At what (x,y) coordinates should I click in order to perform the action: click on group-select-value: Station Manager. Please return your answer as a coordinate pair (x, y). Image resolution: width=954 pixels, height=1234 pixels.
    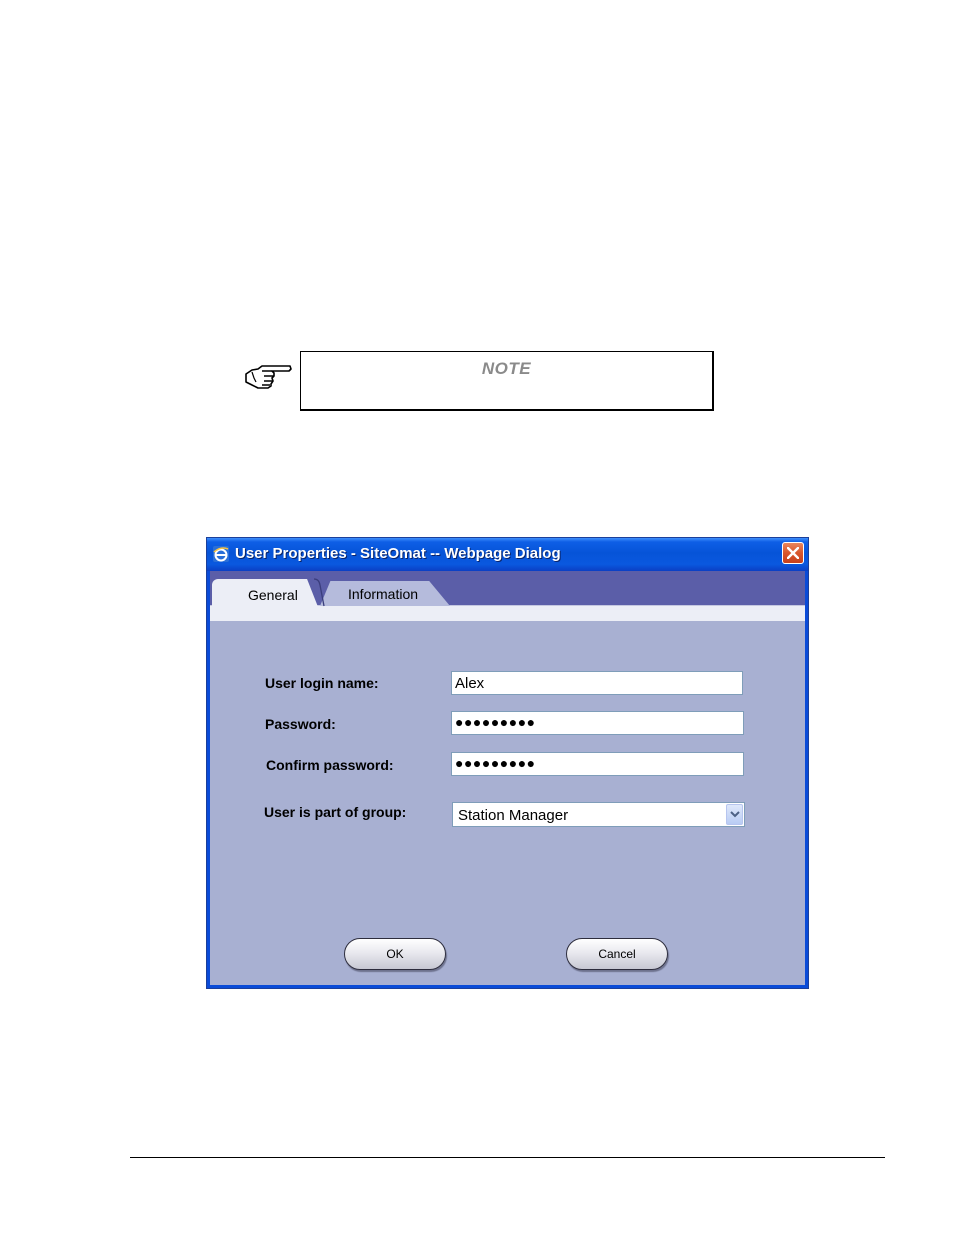
    Looking at the image, I should click on (513, 815).